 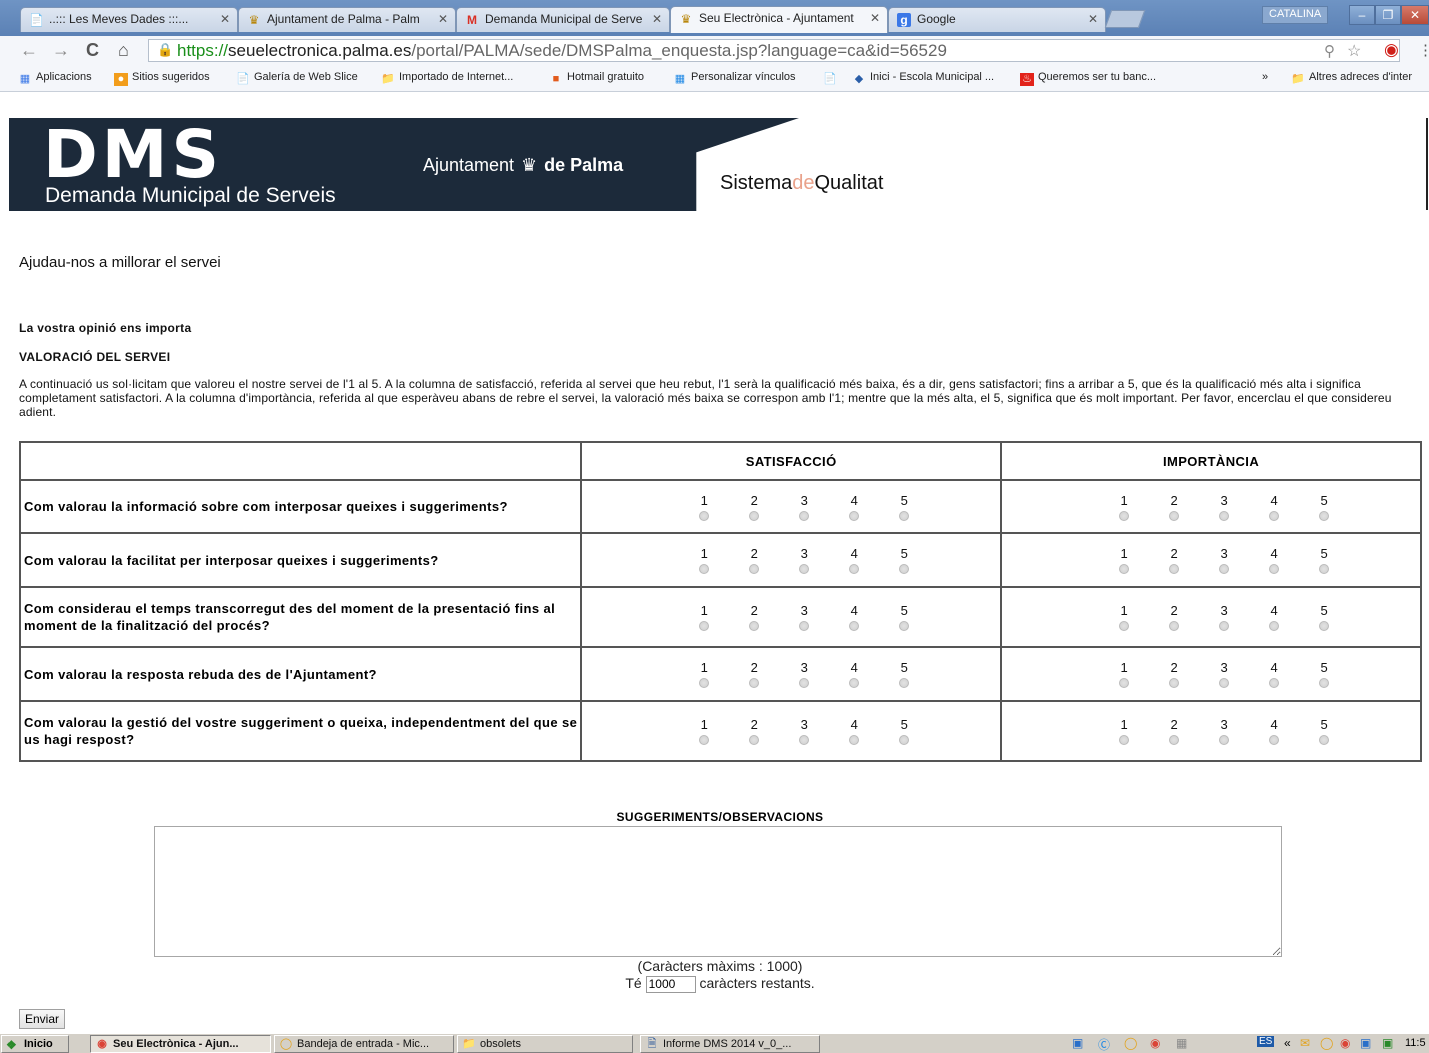 I want to click on home-icon: ⌂, so click(x=123, y=50).